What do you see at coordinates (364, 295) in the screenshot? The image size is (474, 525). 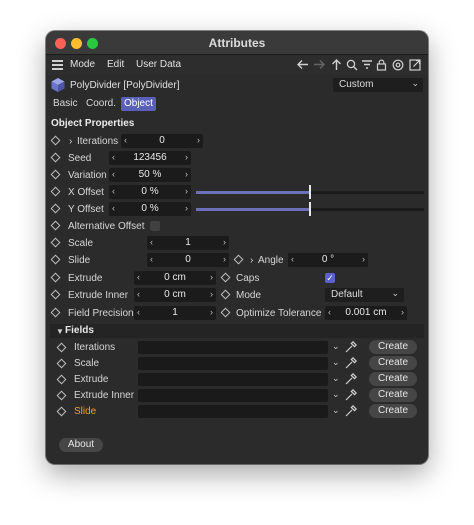 I see `mode-dropdown: Default ⌄` at bounding box center [364, 295].